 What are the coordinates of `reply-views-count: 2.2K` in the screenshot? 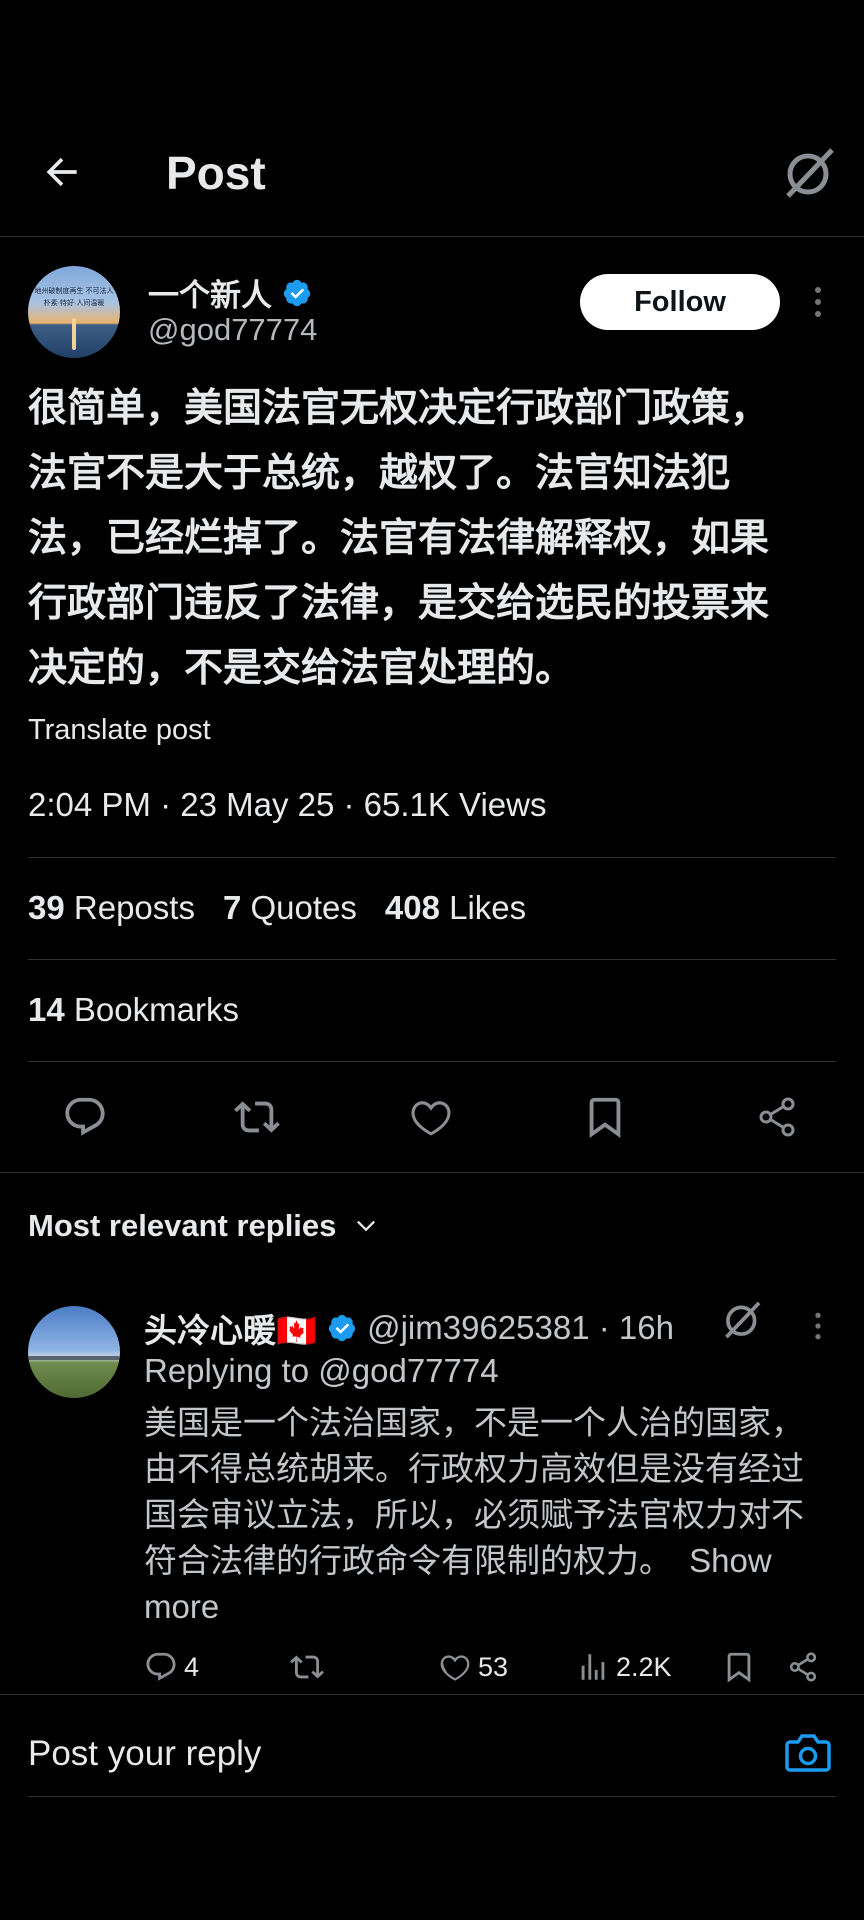 It's located at (644, 1666).